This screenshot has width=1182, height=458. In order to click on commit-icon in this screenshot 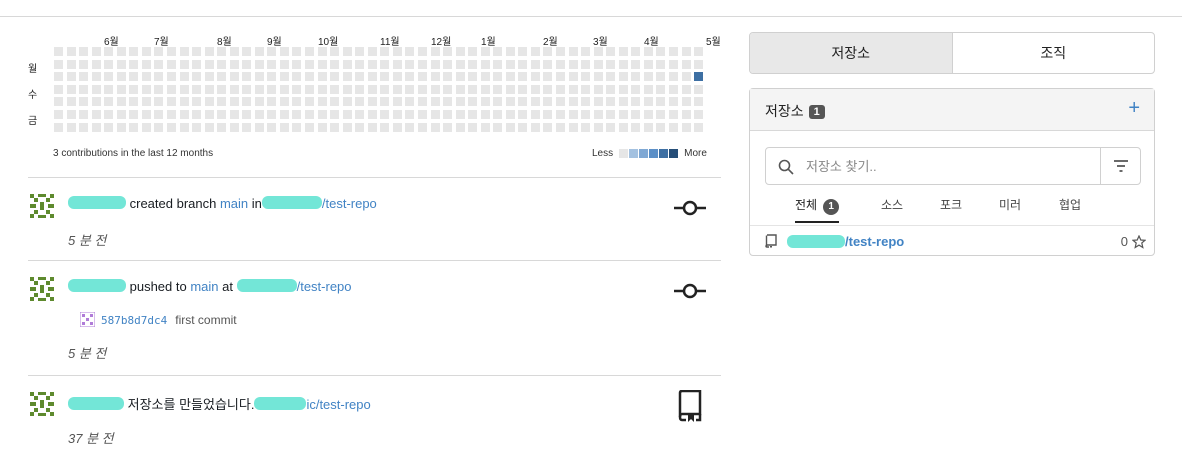, I will do `click(690, 208)`.